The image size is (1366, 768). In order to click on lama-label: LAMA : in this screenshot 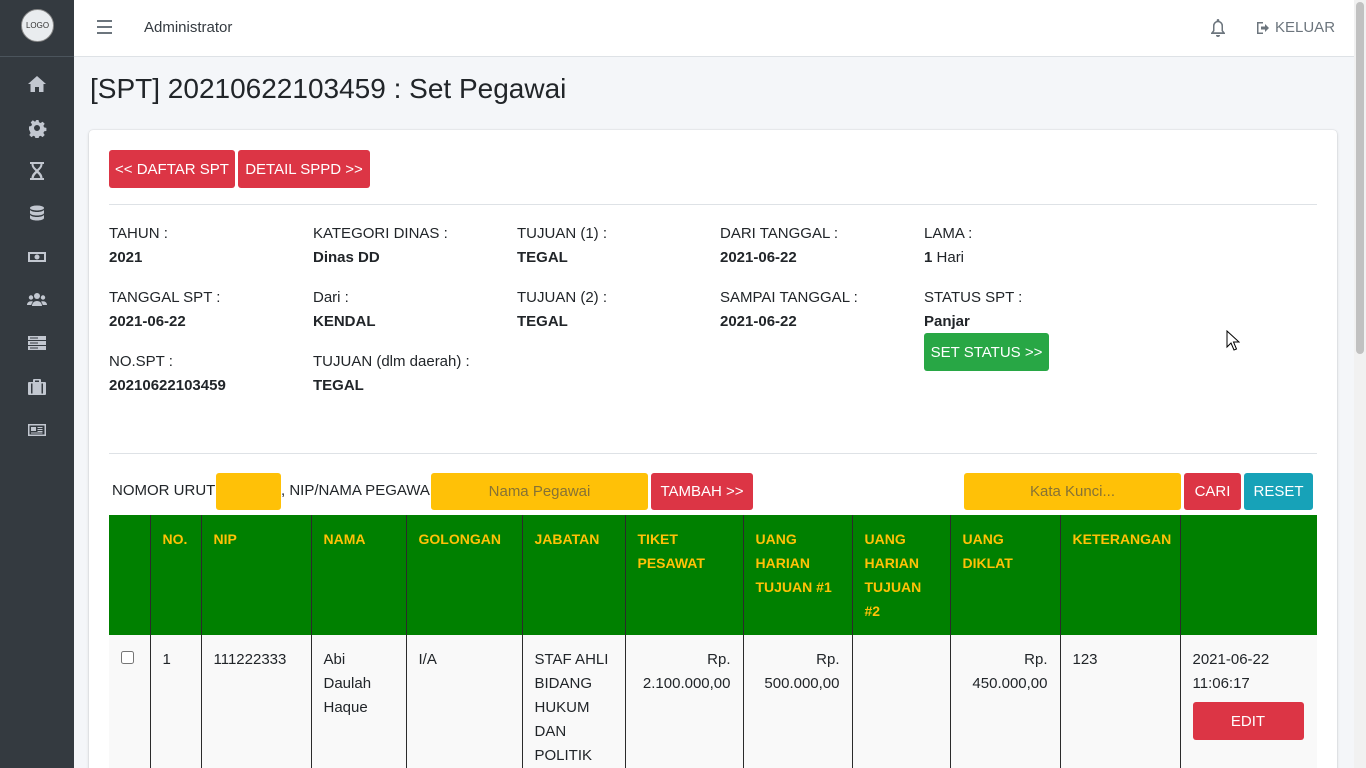, I will do `click(948, 233)`.